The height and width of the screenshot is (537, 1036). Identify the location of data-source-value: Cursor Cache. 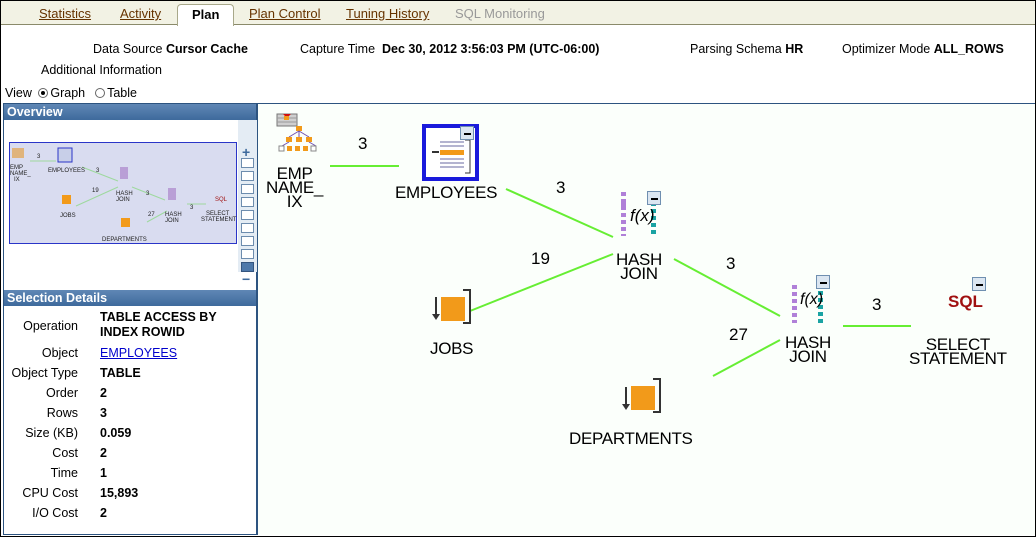
(206, 49).